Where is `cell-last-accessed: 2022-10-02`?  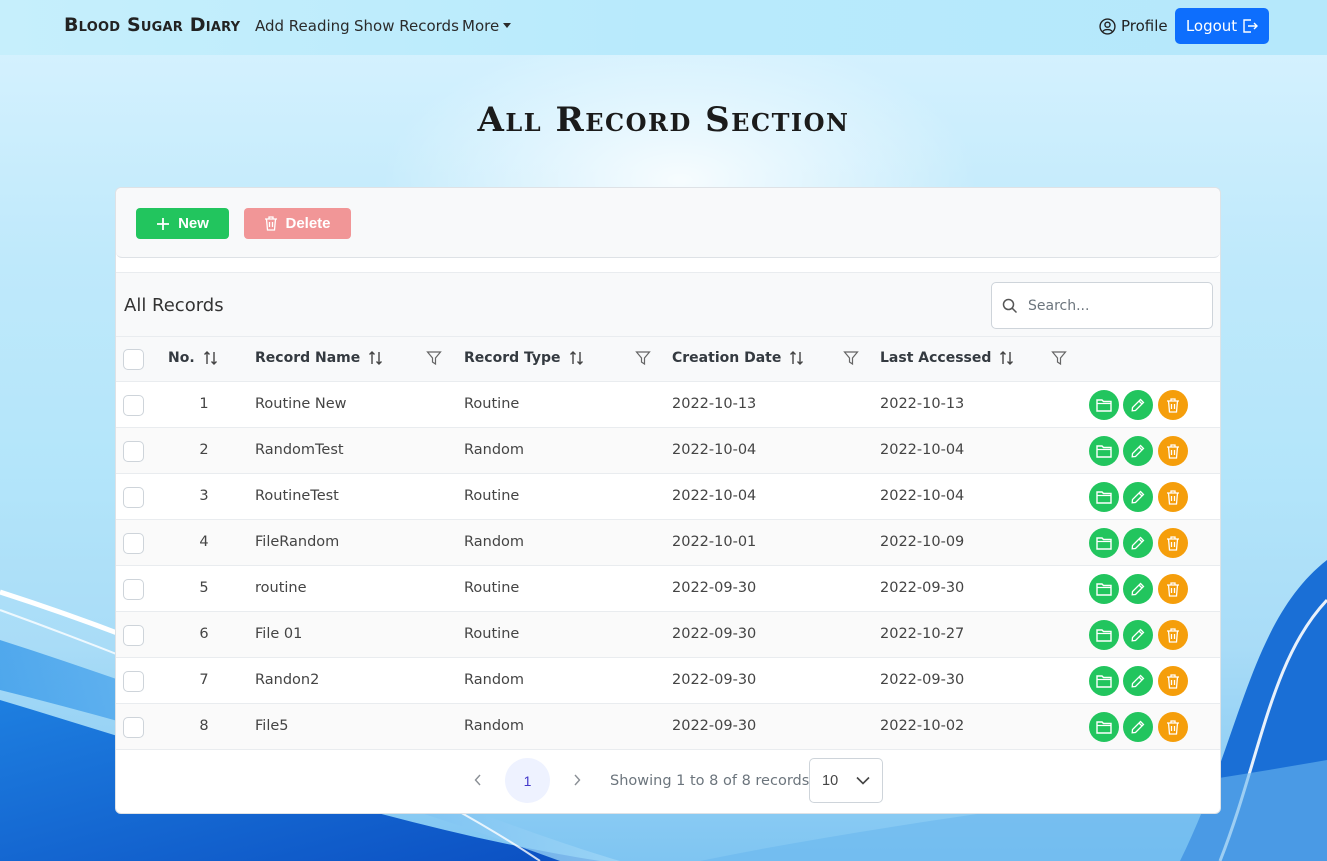 cell-last-accessed: 2022-10-02 is located at coordinates (922, 726).